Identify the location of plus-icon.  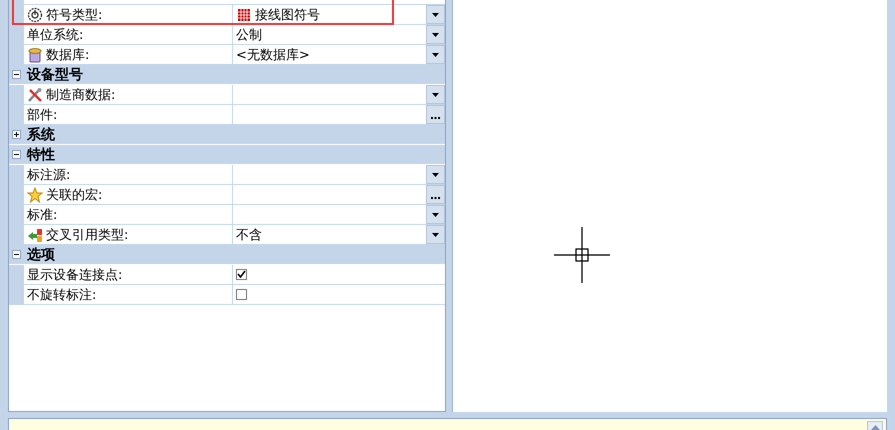
(16, 134).